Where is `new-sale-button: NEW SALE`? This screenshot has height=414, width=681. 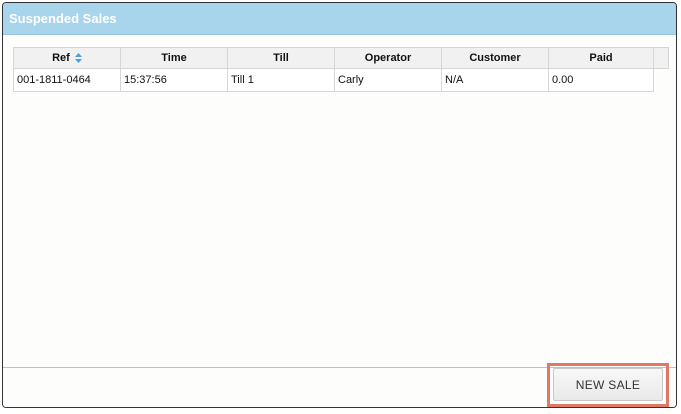 new-sale-button: NEW SALE is located at coordinates (608, 384).